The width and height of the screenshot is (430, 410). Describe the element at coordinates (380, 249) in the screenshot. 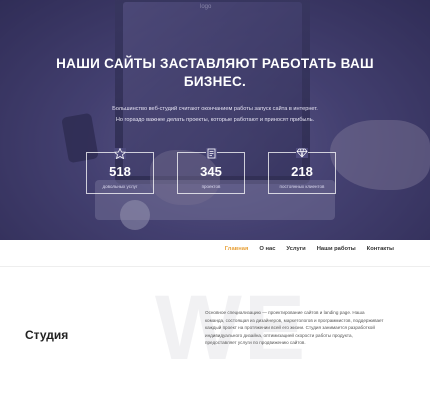

I see `nav-item-contacts: Контакты` at that location.